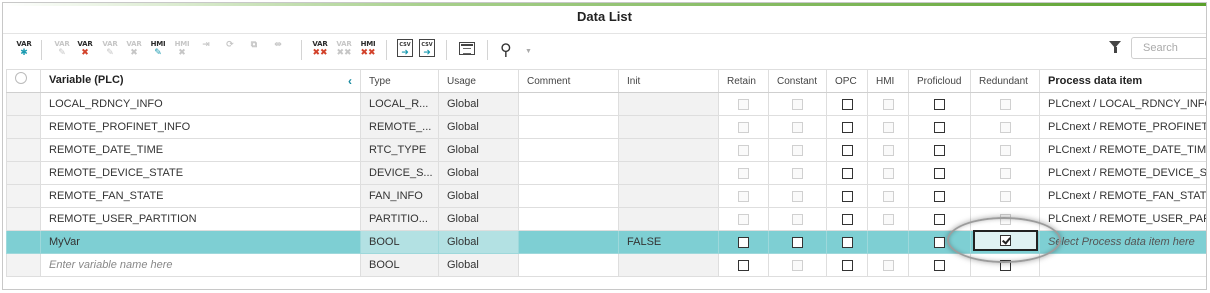  I want to click on column-header-opc: OPC, so click(847, 81).